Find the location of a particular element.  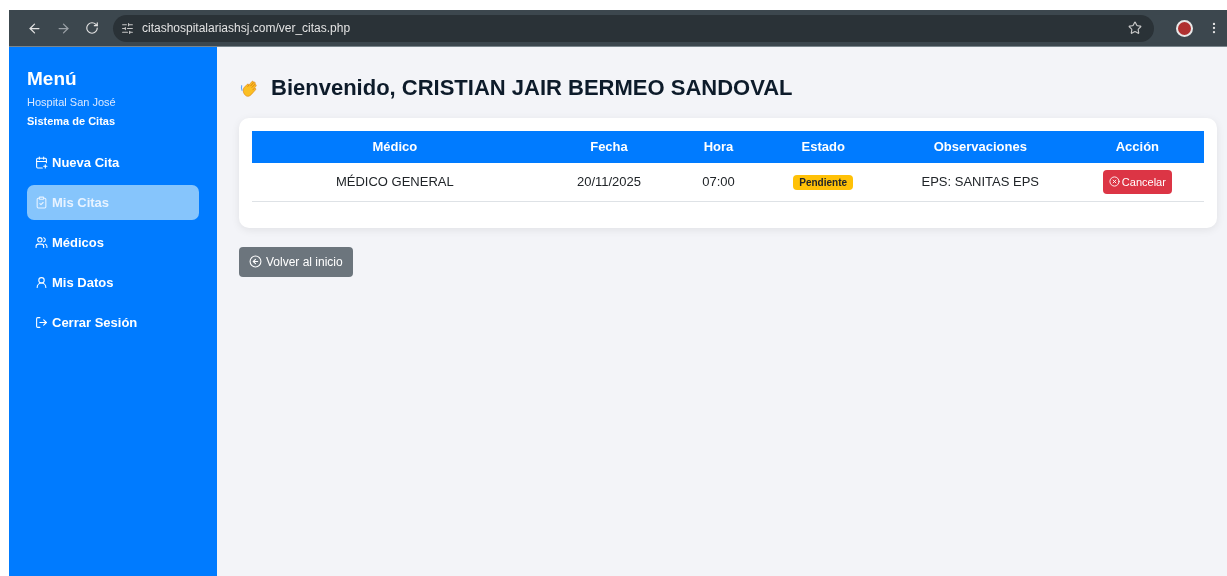

reload-icon is located at coordinates (92, 28).